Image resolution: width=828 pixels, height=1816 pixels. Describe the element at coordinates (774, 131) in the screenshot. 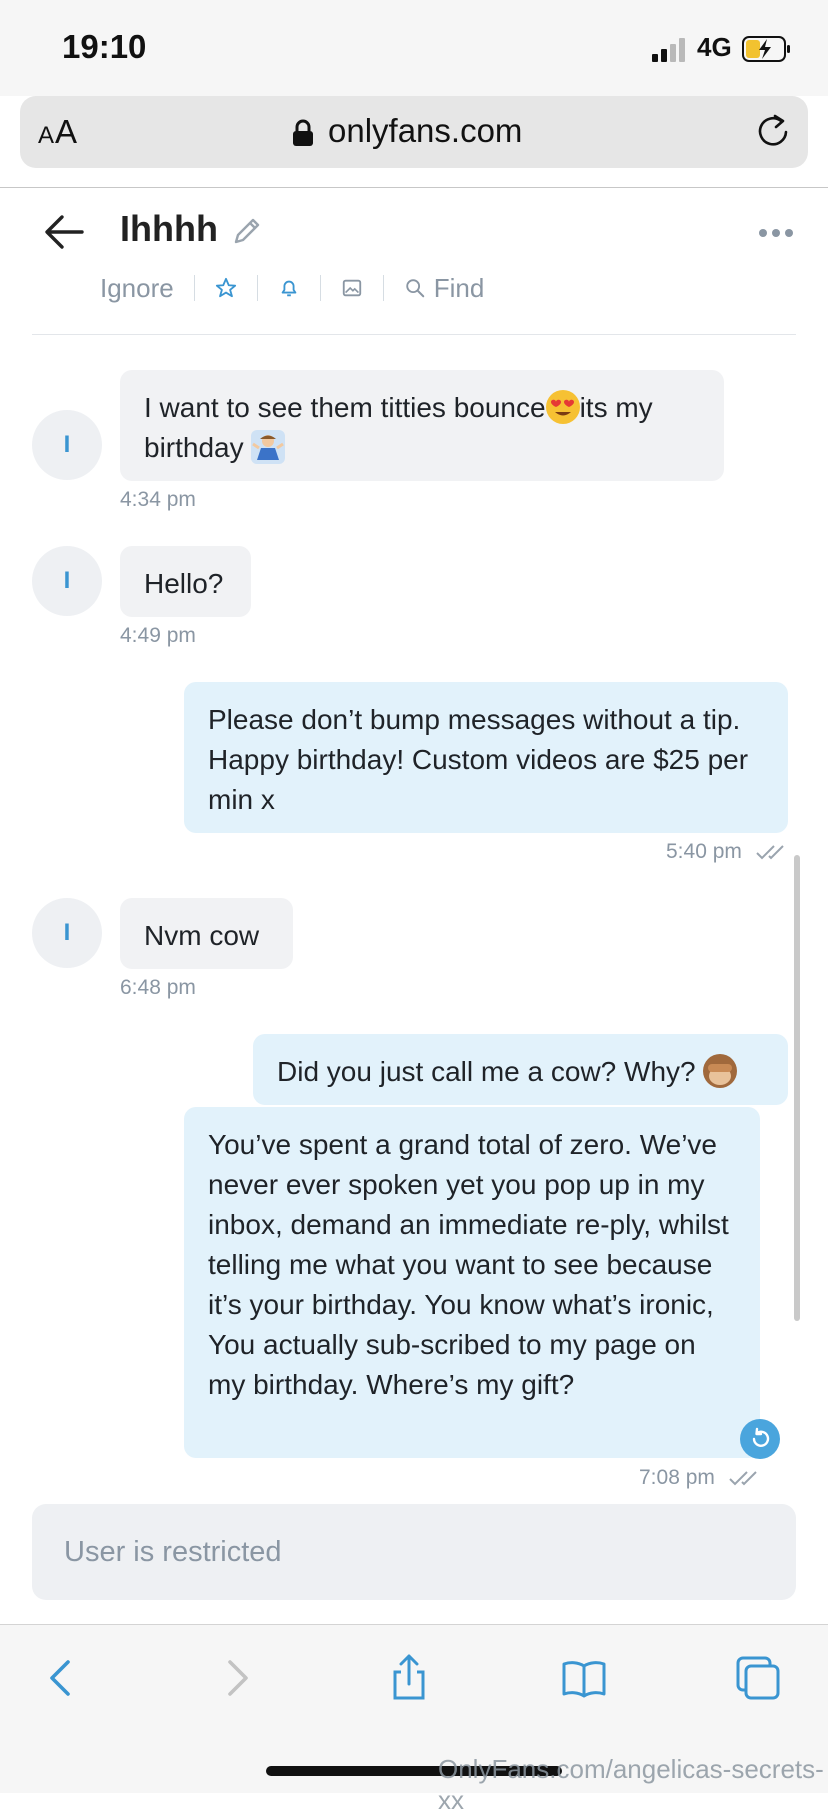

I see `reload-icon` at that location.